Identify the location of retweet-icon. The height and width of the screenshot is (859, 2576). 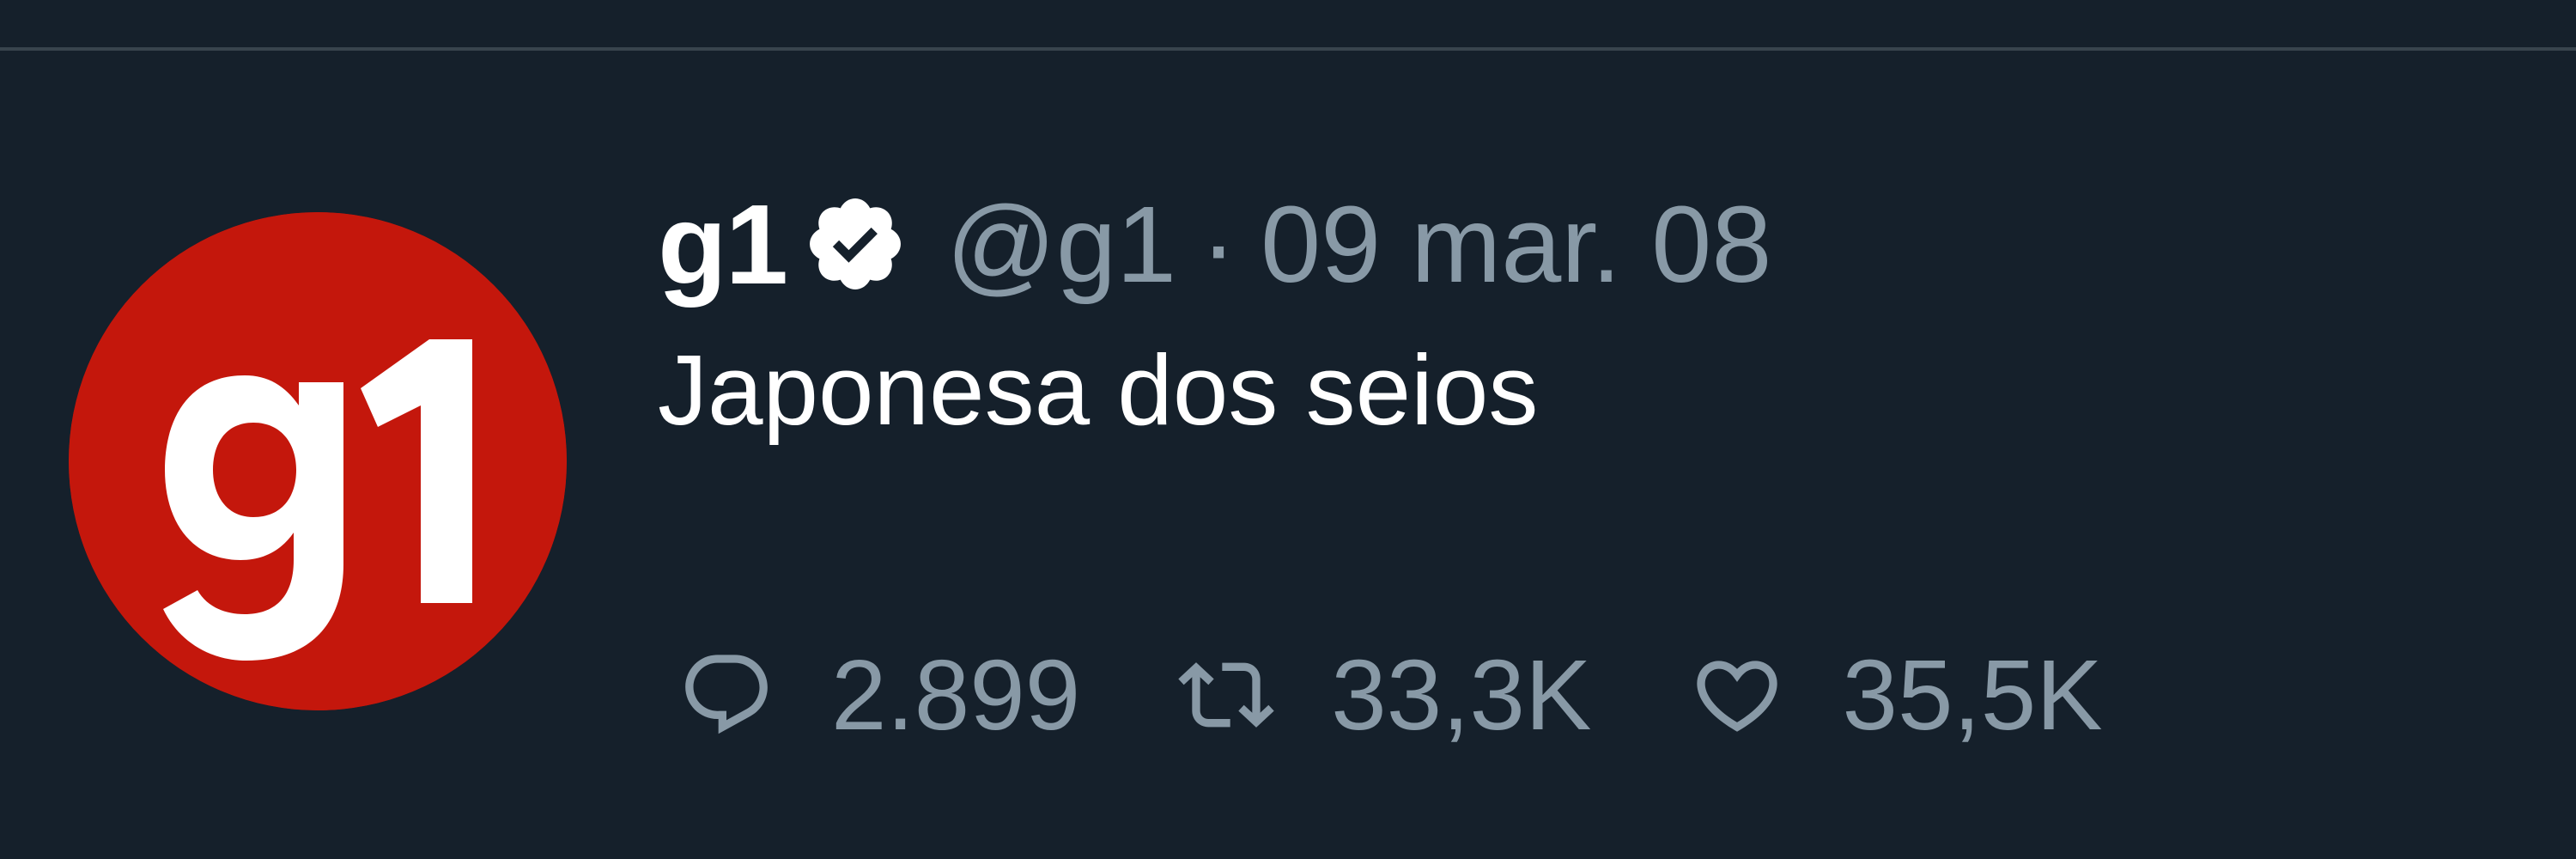
(1226, 695).